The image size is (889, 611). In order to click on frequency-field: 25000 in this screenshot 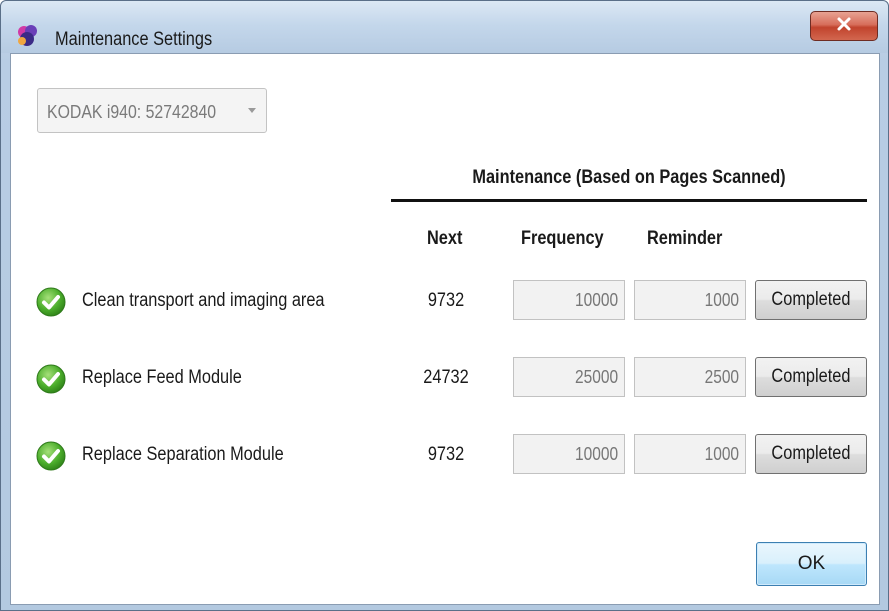, I will do `click(569, 377)`.